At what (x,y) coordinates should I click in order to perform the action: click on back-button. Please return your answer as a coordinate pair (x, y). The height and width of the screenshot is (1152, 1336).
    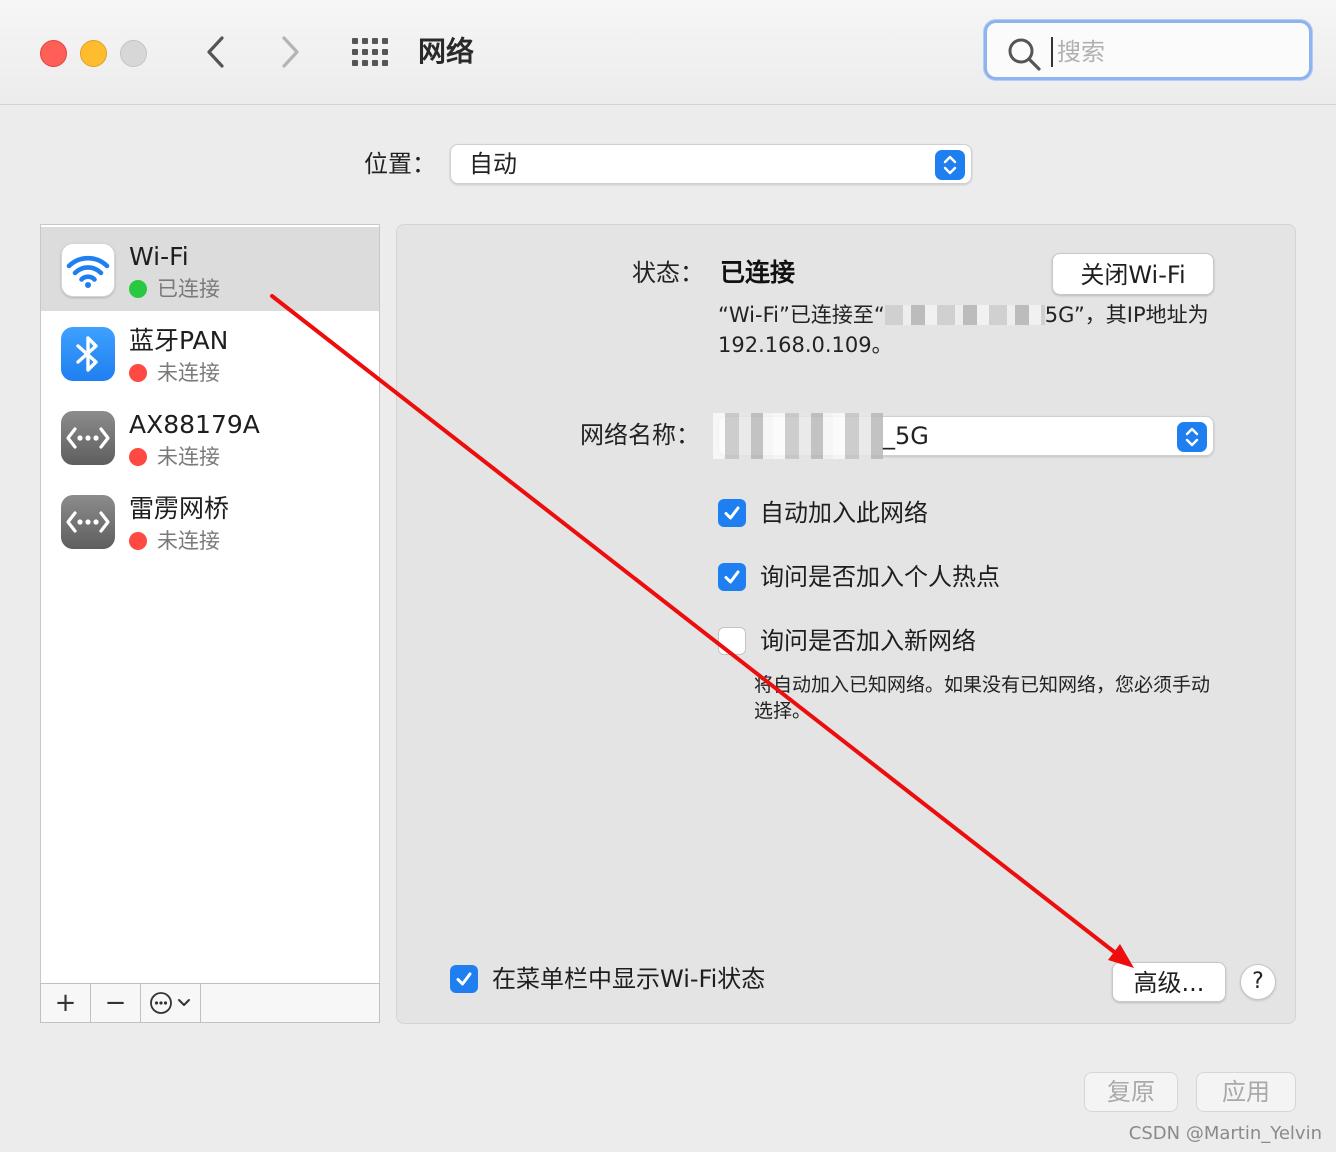
    Looking at the image, I should click on (216, 52).